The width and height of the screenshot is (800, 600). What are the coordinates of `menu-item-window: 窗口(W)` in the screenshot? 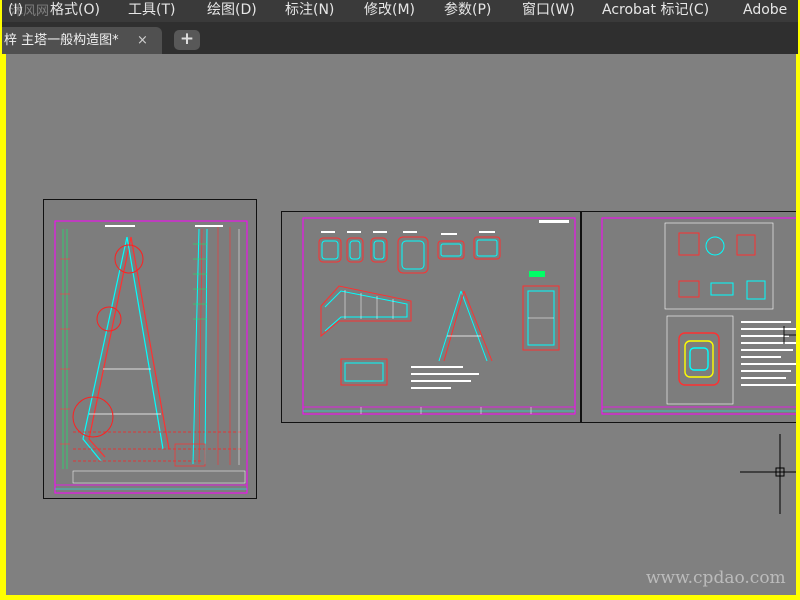 It's located at (548, 10).